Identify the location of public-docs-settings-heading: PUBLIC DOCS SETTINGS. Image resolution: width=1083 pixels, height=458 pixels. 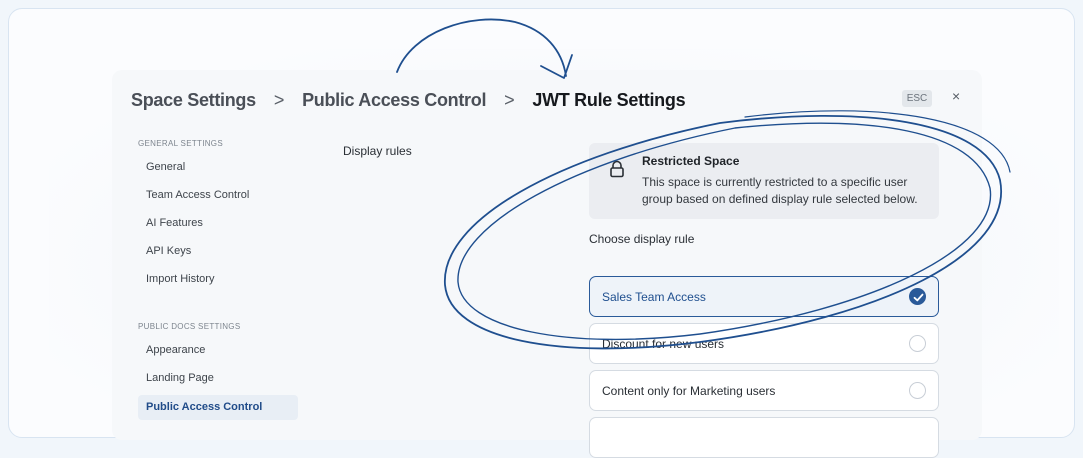
(189, 326).